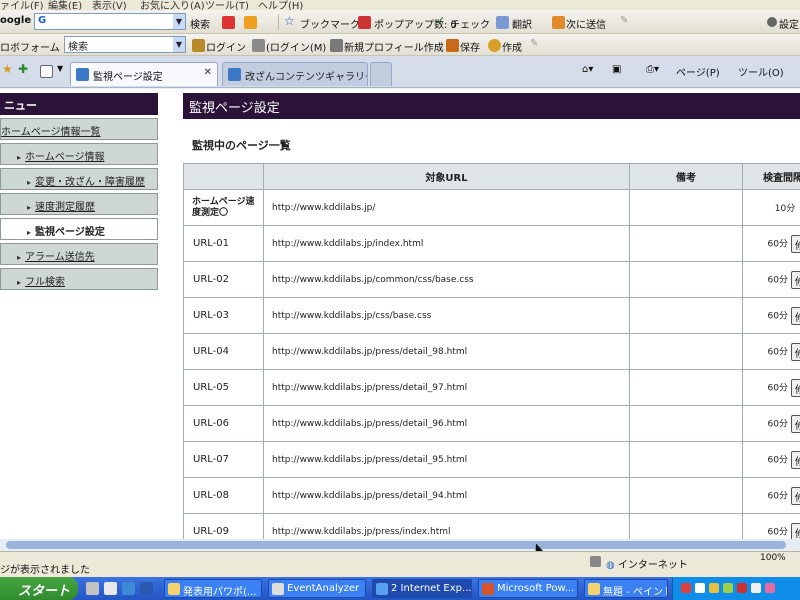 This screenshot has width=800, height=600. What do you see at coordinates (772, 22) in the screenshot?
I see `gear-icon` at bounding box center [772, 22].